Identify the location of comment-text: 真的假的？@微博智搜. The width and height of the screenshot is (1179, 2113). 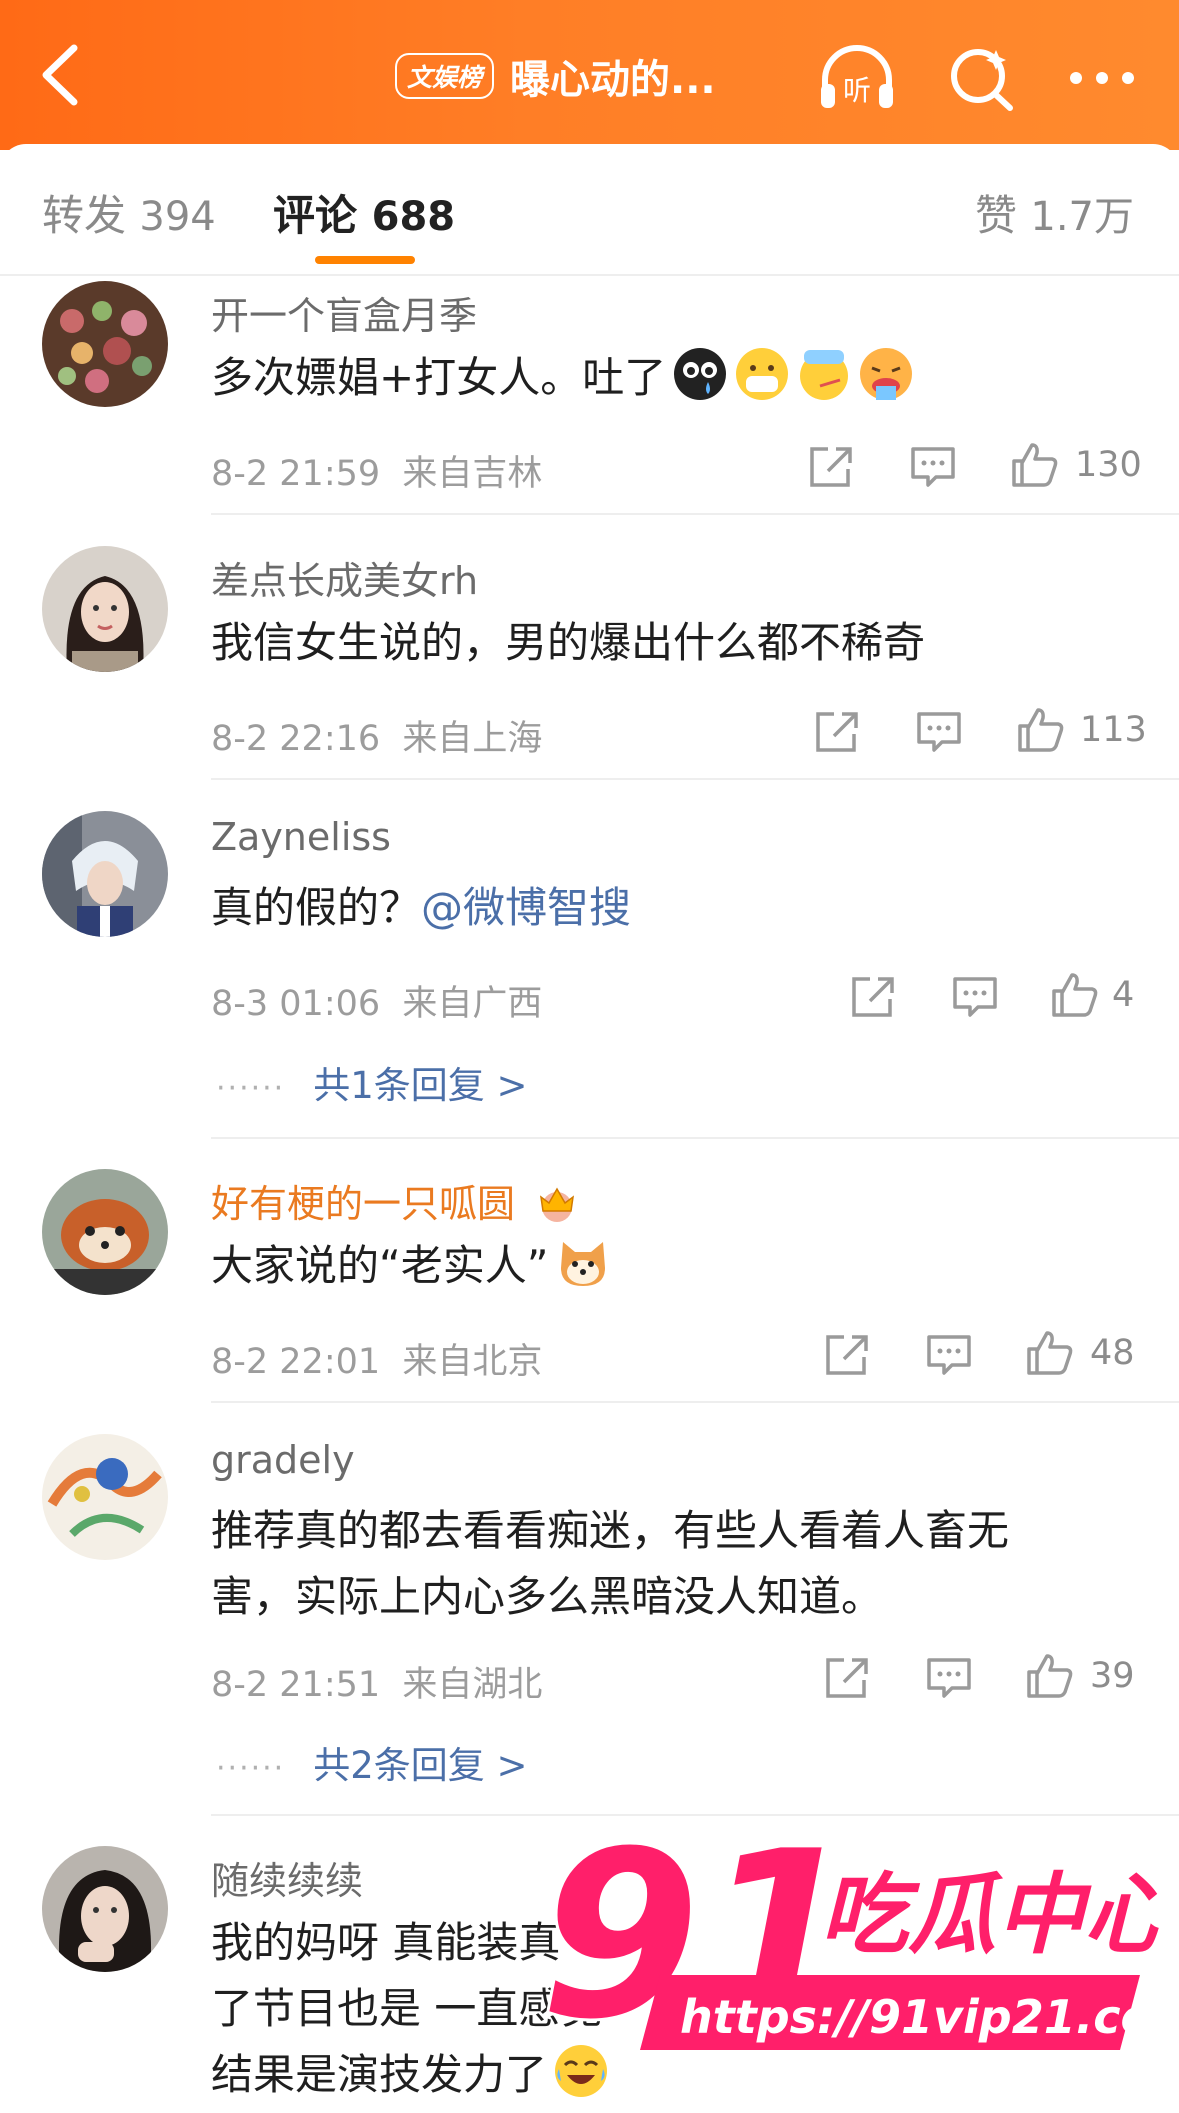
(421, 908).